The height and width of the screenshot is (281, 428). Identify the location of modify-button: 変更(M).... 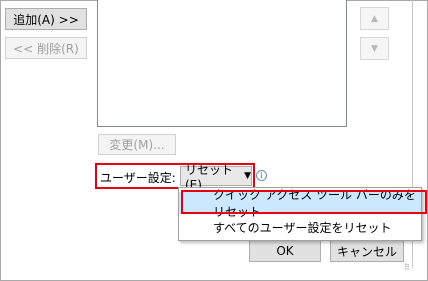
(137, 144).